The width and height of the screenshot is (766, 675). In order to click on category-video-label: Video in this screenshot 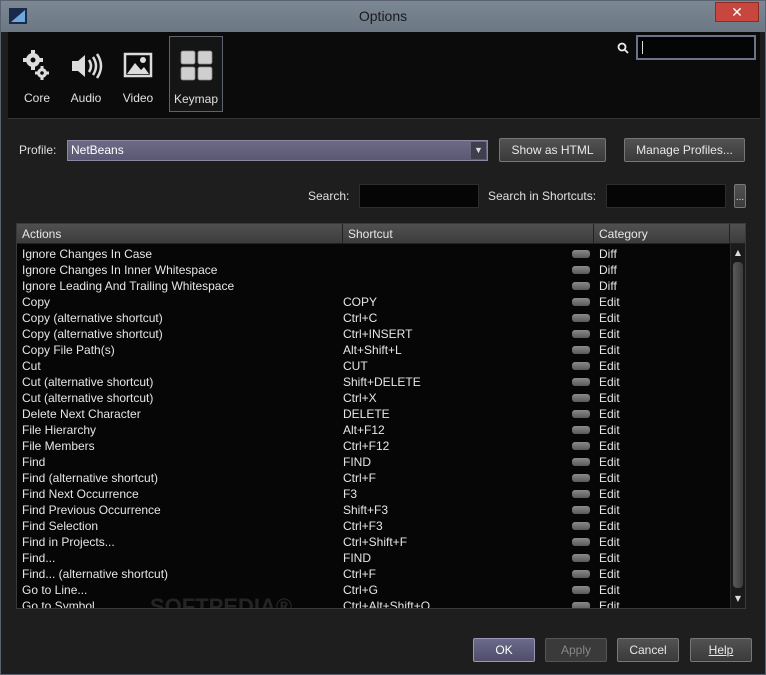, I will do `click(138, 98)`.